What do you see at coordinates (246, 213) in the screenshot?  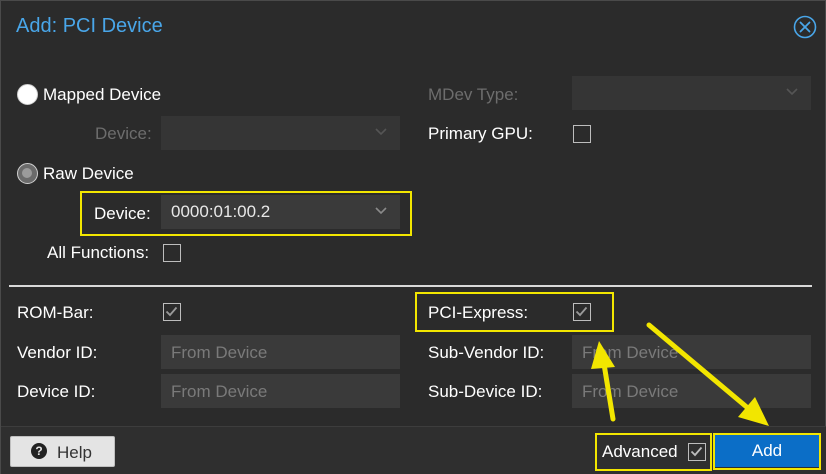 I see `raw-device-highlight` at bounding box center [246, 213].